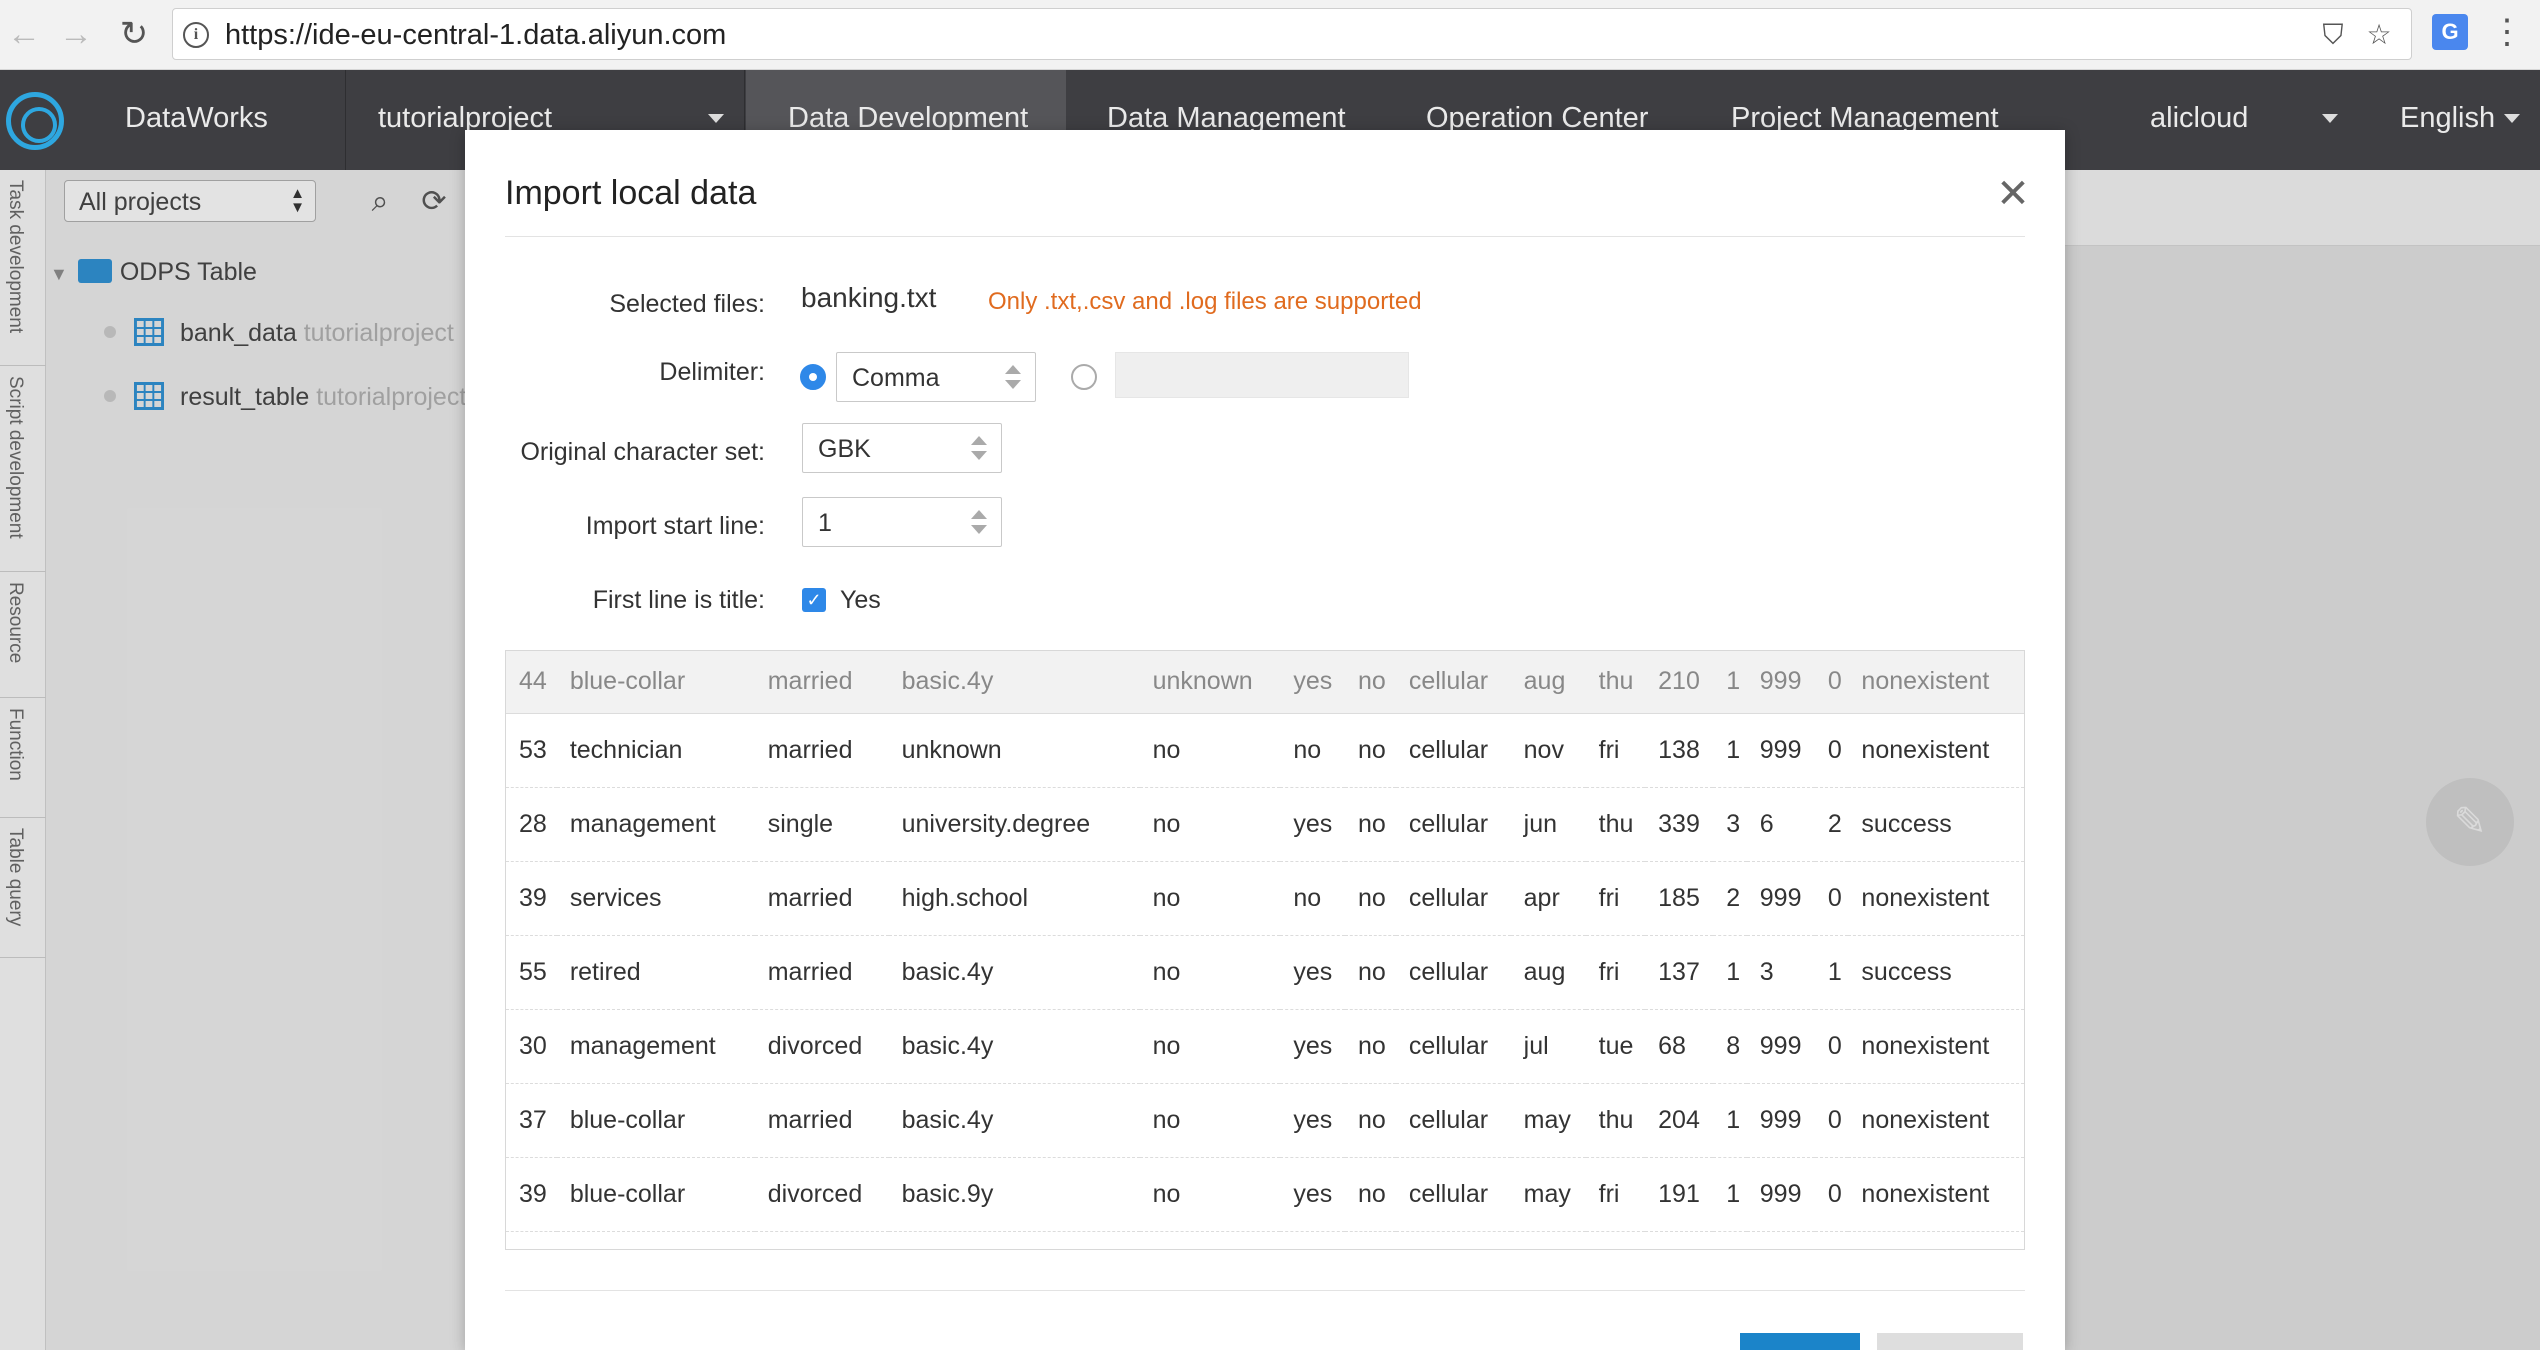  I want to click on first-line-title-checkbox: ✓, so click(814, 600).